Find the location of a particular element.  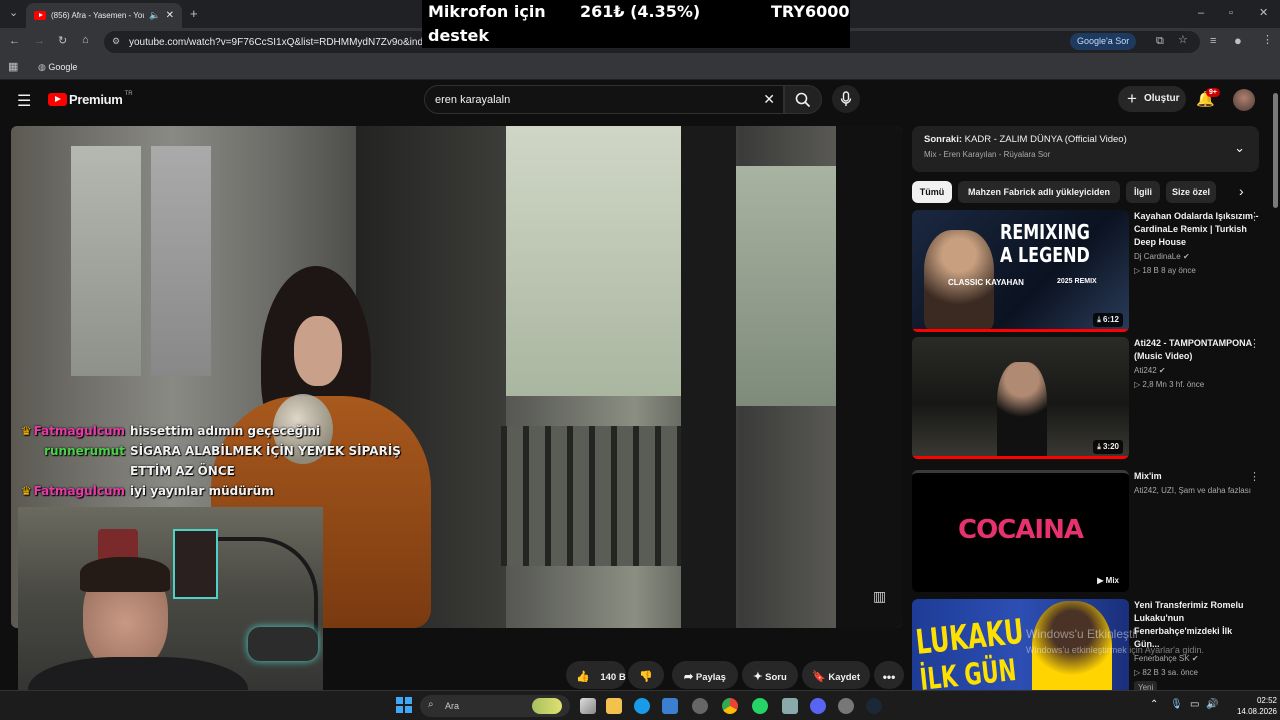

thumb-line-1: COCAINA is located at coordinates (1021, 530).